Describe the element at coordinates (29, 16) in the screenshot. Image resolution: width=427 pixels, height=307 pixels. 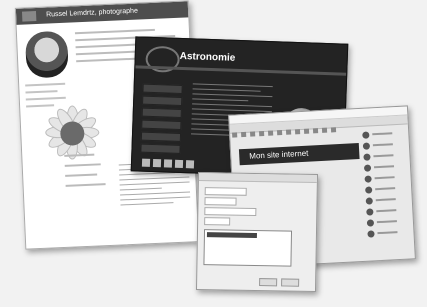
I see `logo-icon` at that location.